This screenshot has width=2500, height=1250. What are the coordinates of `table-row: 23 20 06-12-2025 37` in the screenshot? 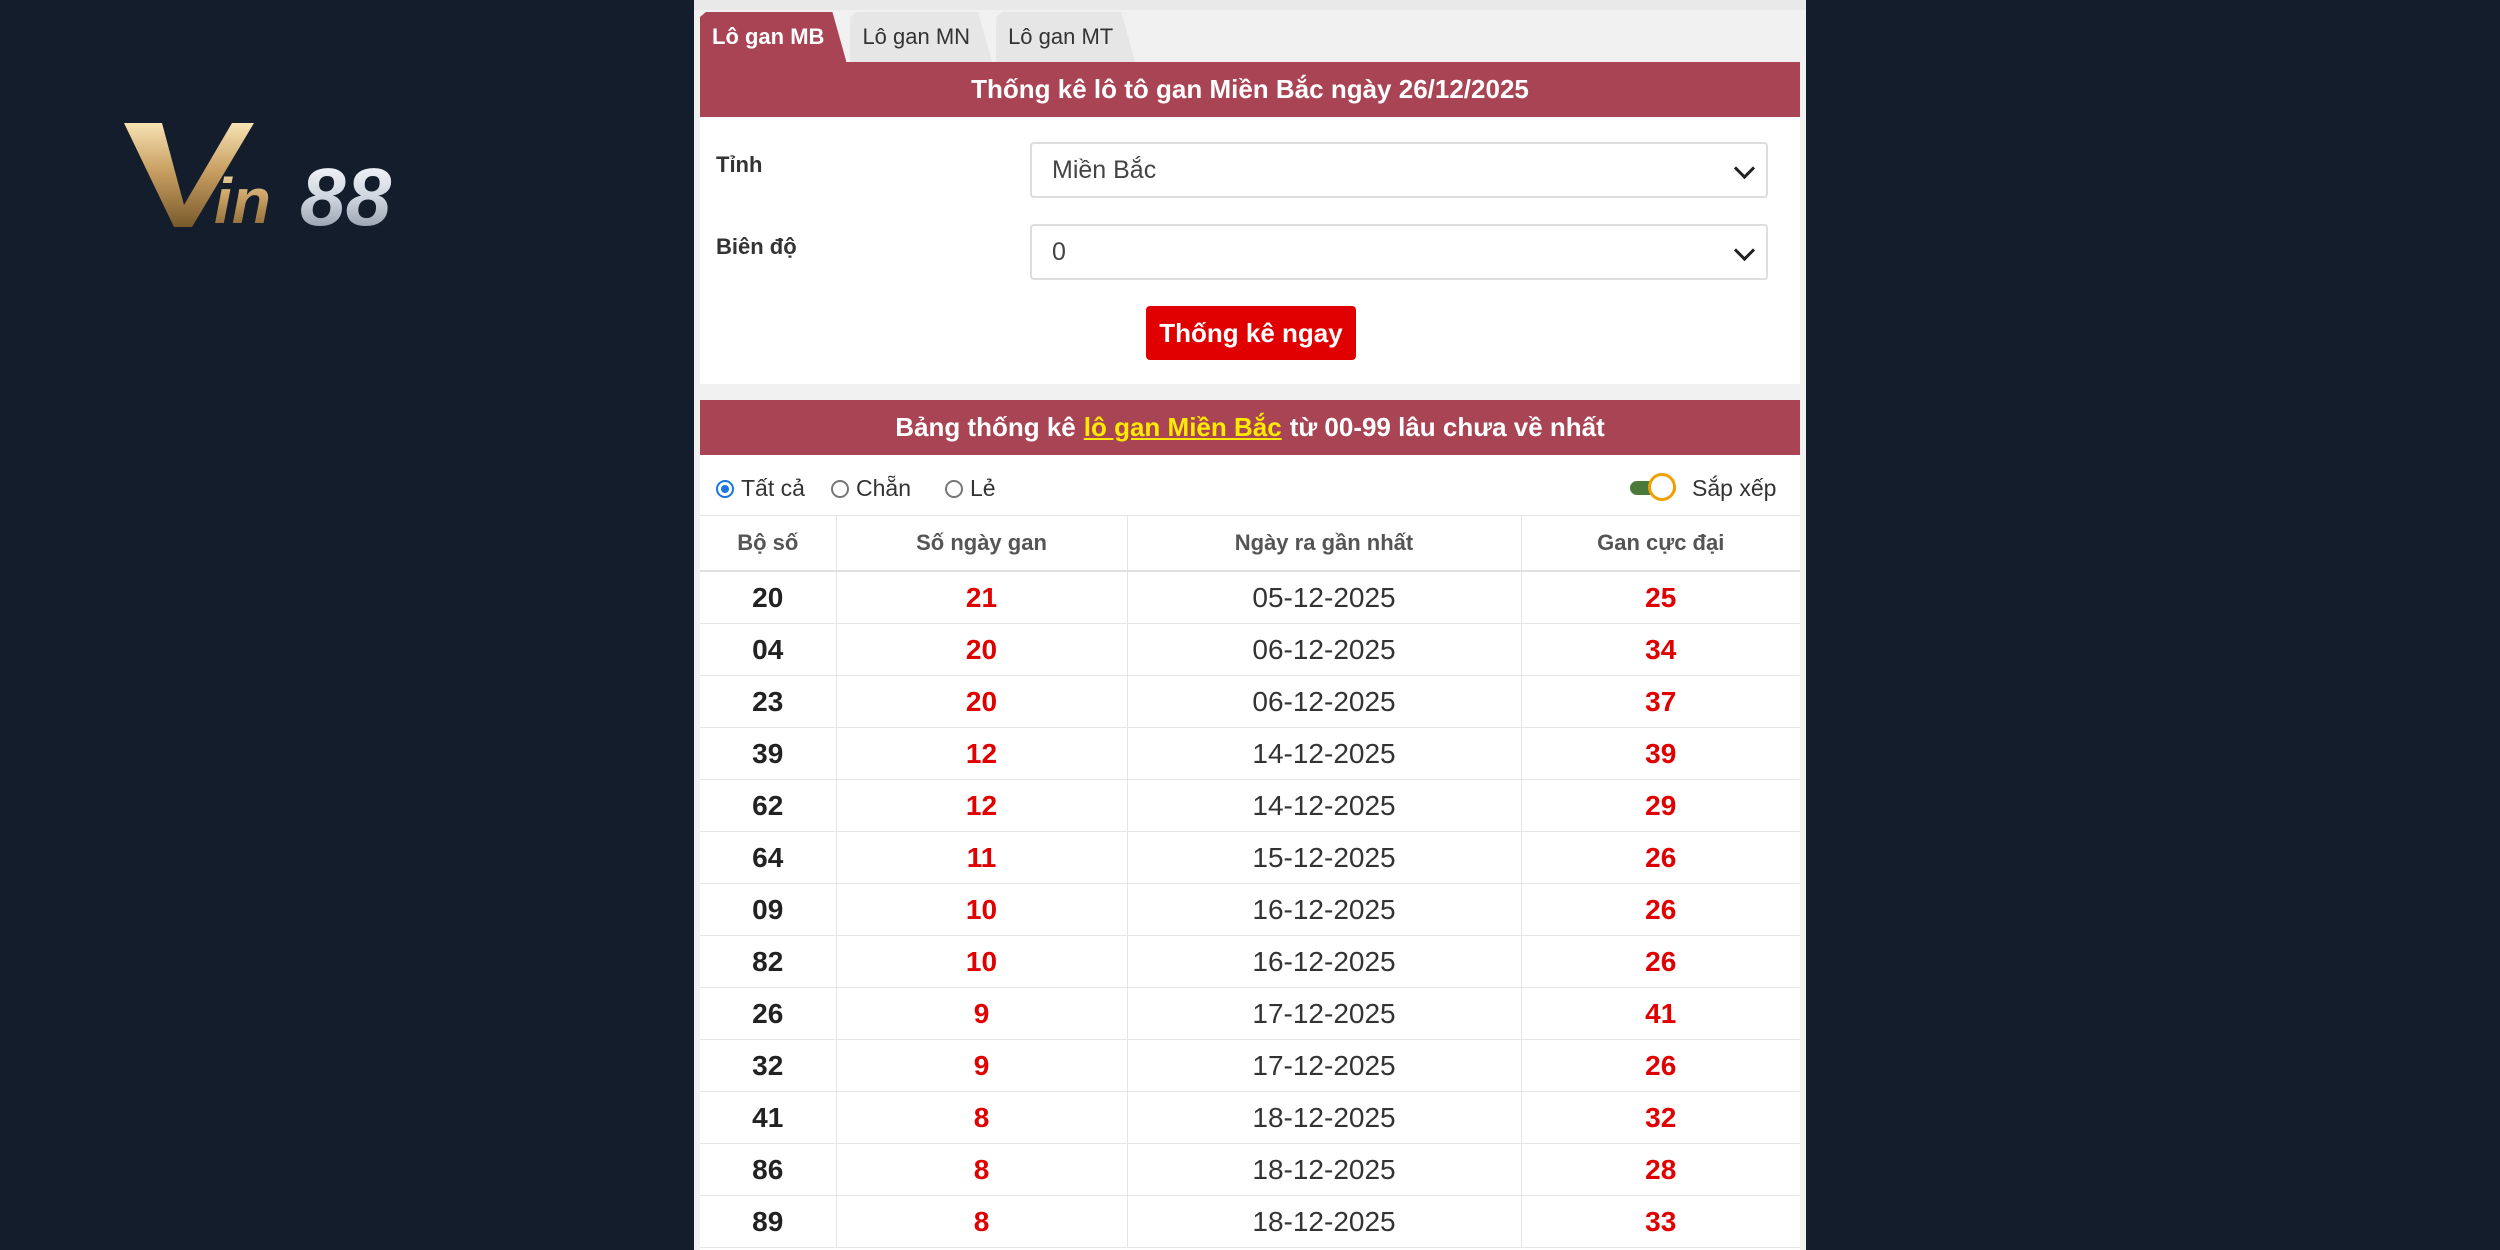 It's located at (1250, 701).